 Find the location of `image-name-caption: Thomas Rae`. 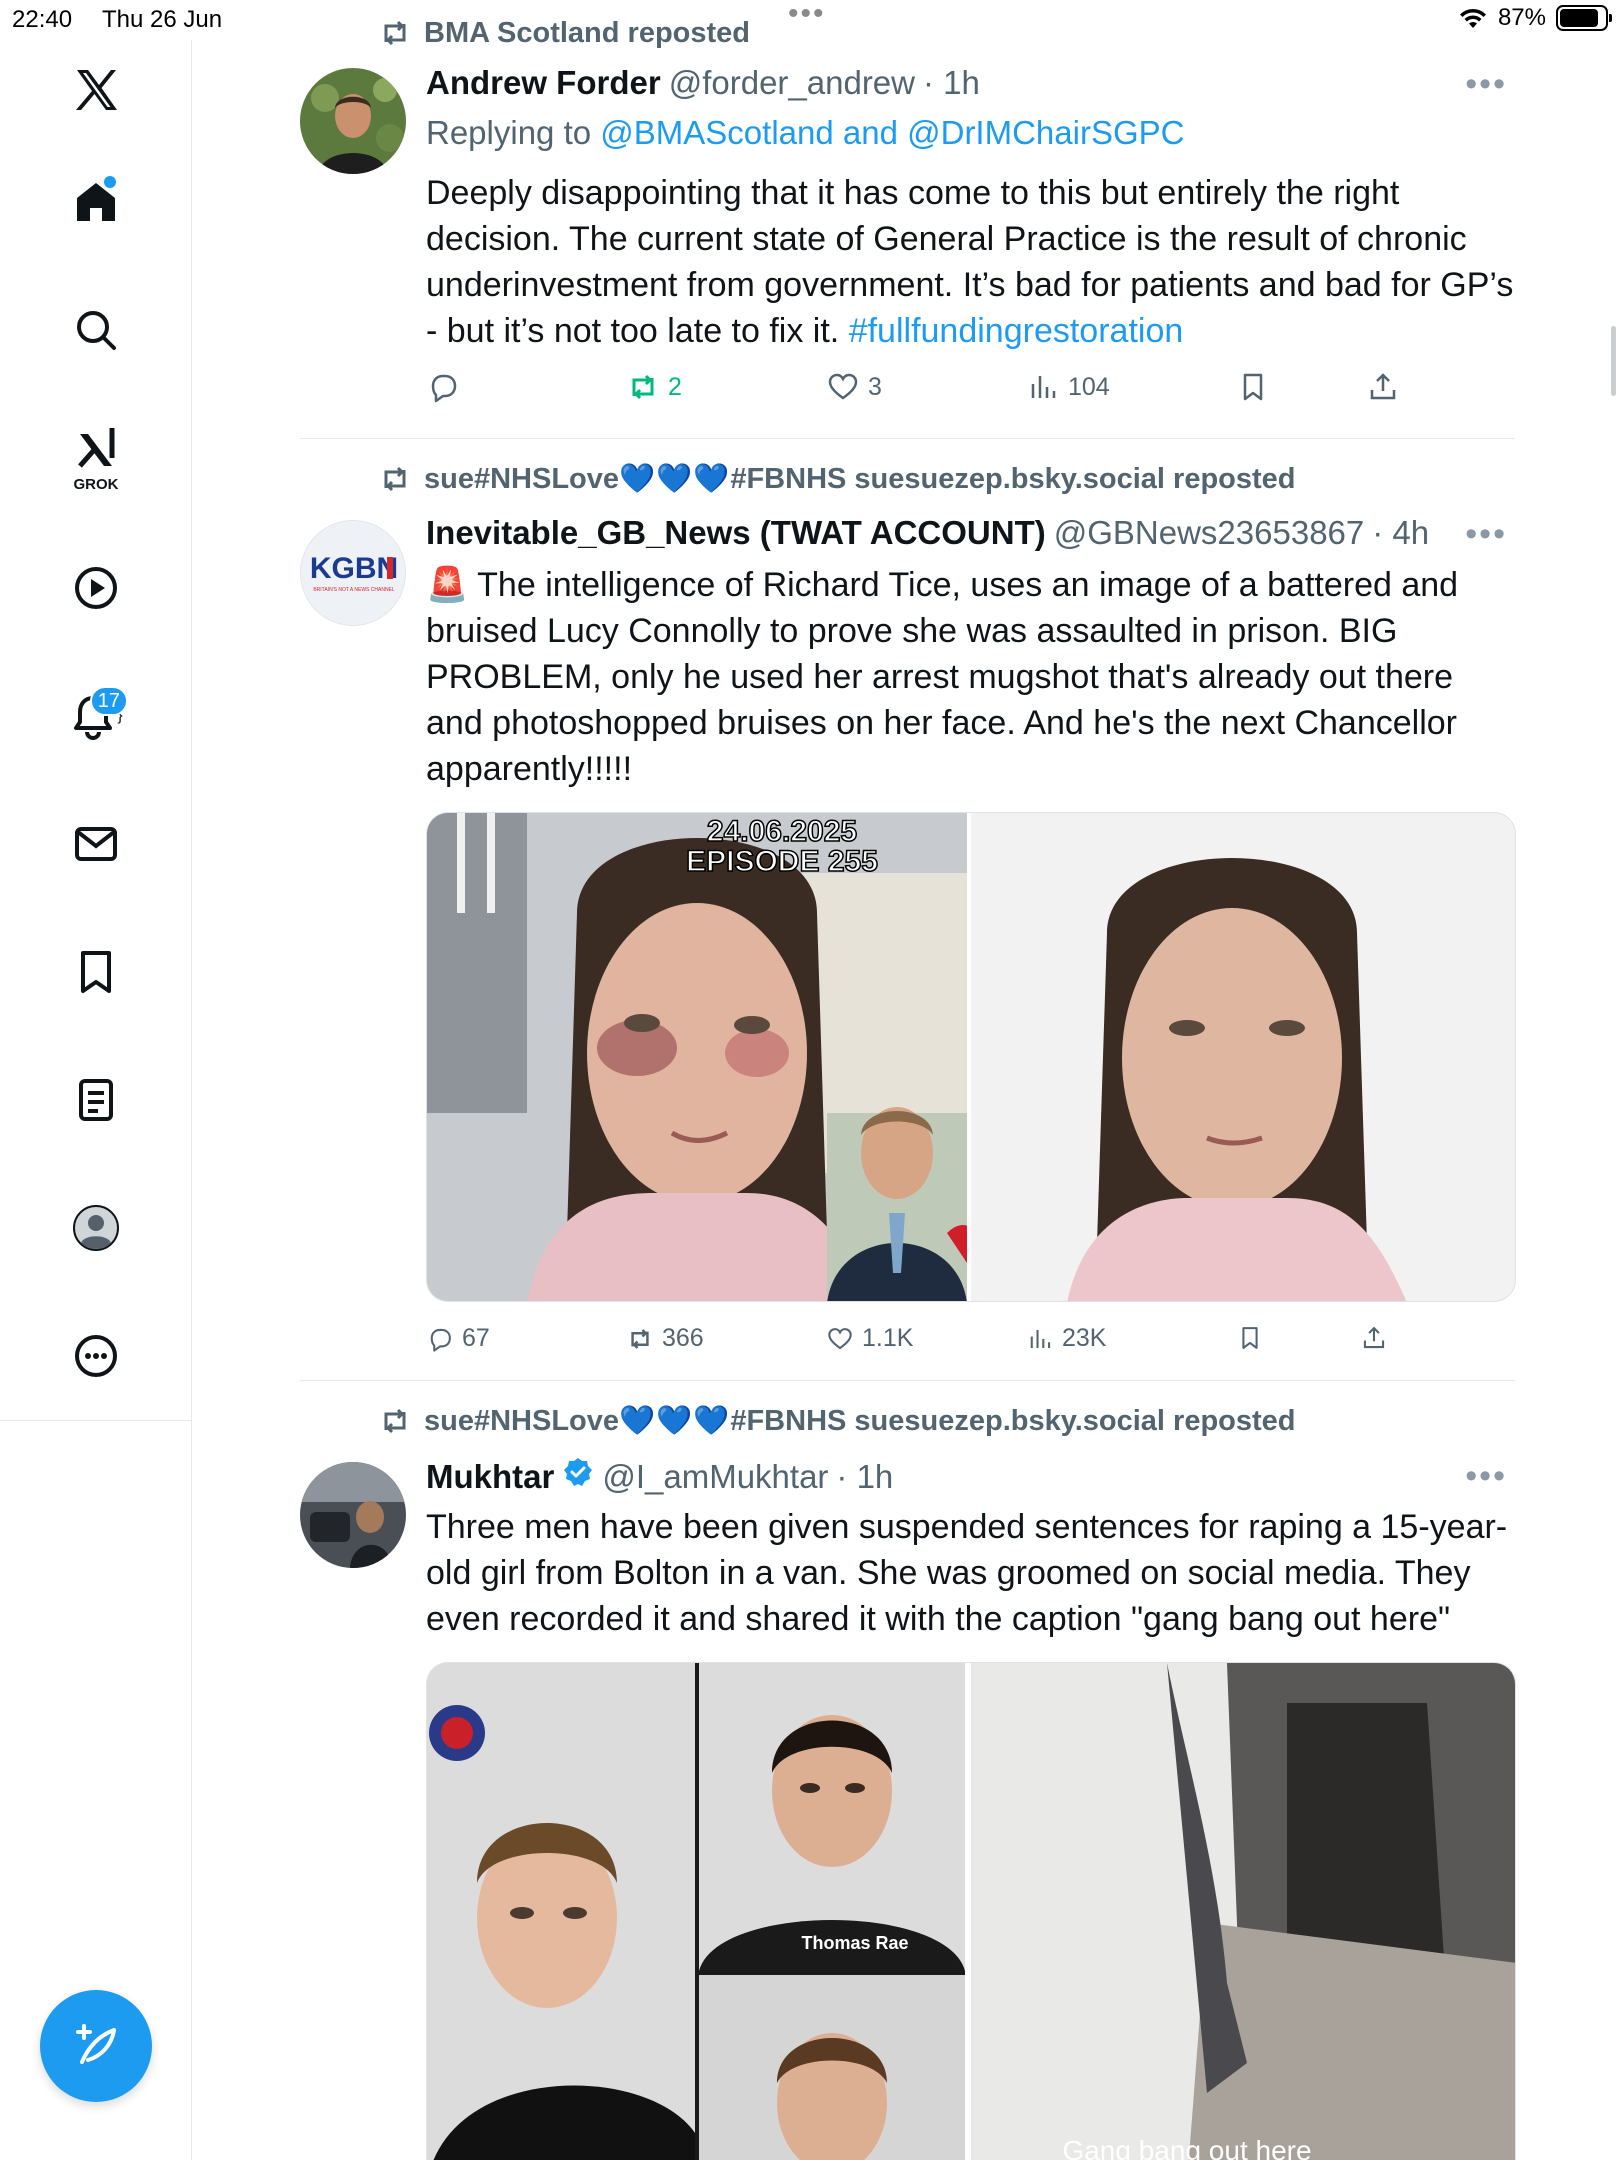

image-name-caption: Thomas Rae is located at coordinates (854, 1943).